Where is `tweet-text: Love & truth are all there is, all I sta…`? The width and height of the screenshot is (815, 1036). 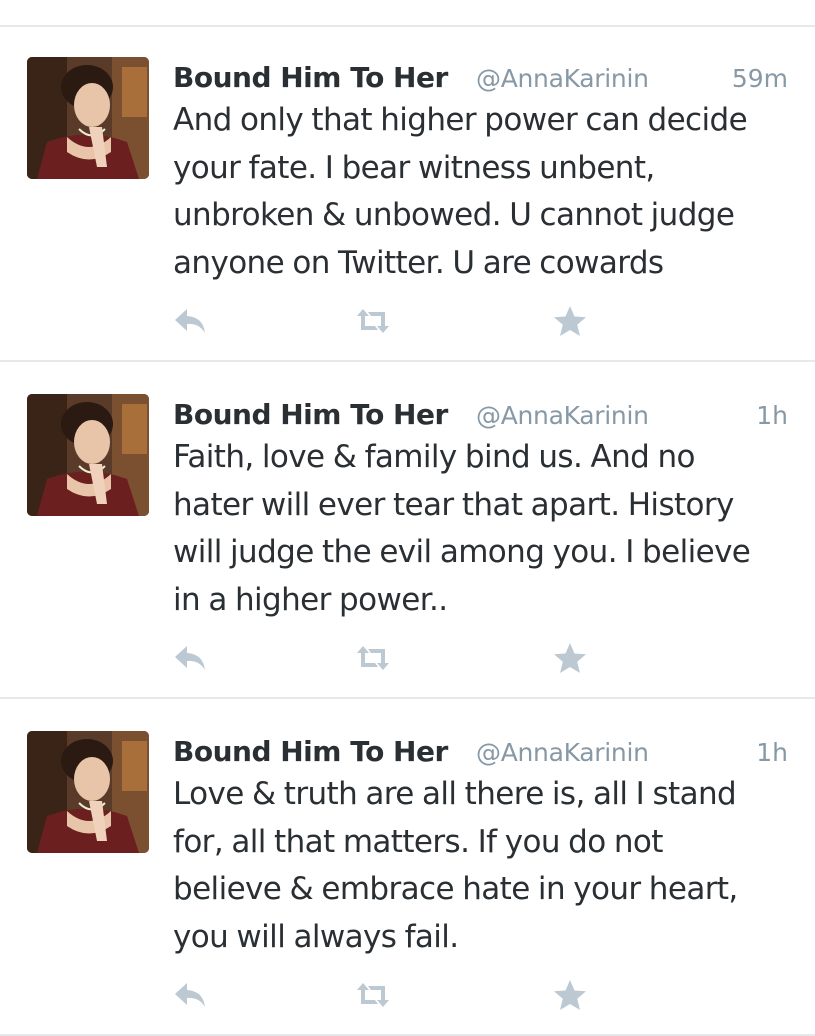
tweet-text: Love & truth are all there is, all I sta… is located at coordinates (485, 866).